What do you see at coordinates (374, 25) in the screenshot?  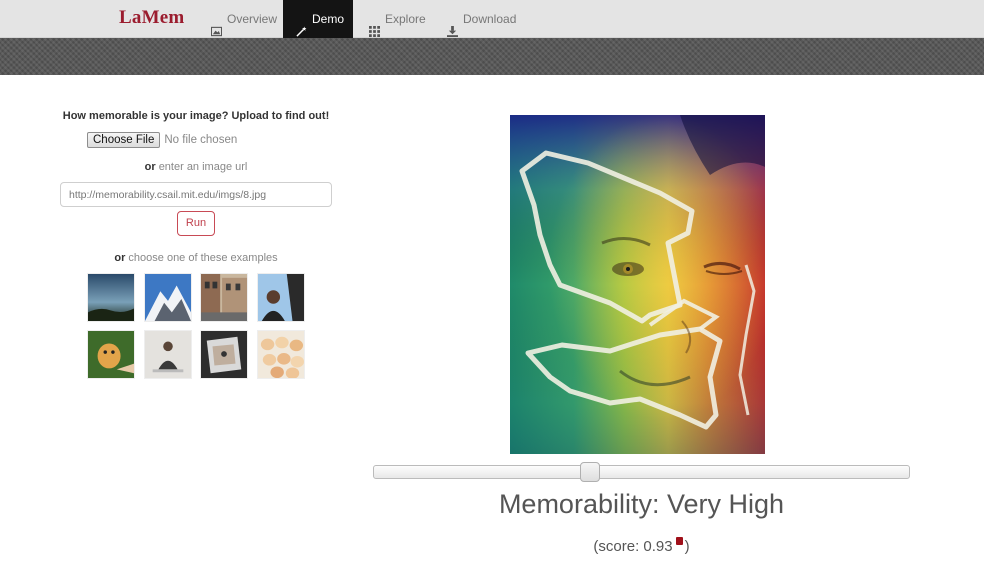 I see `grid-icon` at bounding box center [374, 25].